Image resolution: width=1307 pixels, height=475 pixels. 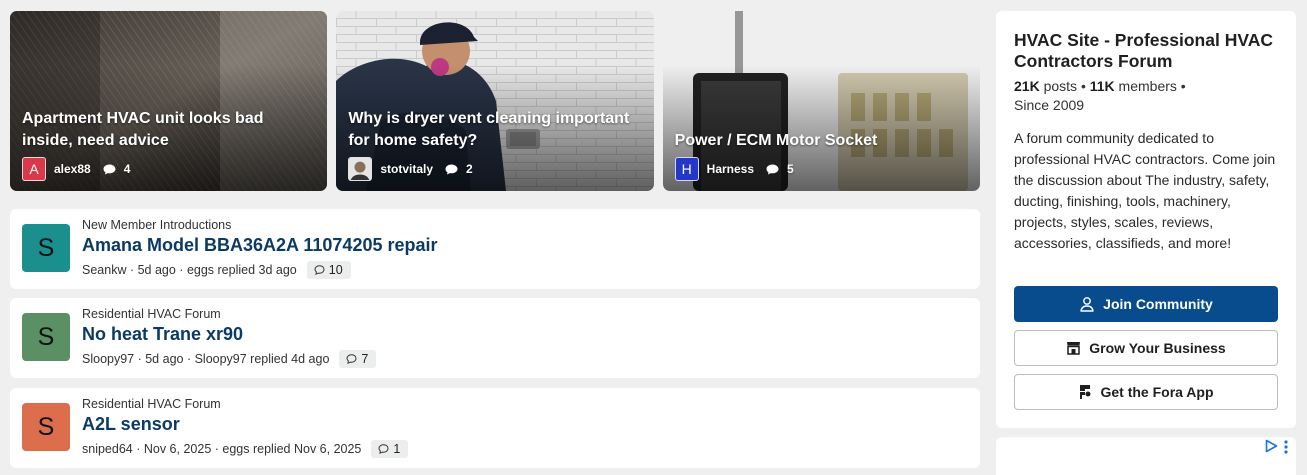 What do you see at coordinates (1060, 86) in the screenshot?
I see `posts-label: posts` at bounding box center [1060, 86].